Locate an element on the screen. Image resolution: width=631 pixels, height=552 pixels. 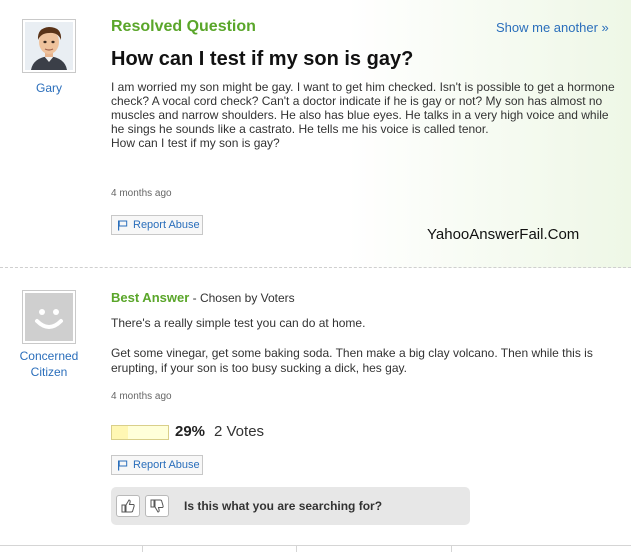
best-answer-header: Best Answer - Chosen by Voters is located at coordinates (203, 297).